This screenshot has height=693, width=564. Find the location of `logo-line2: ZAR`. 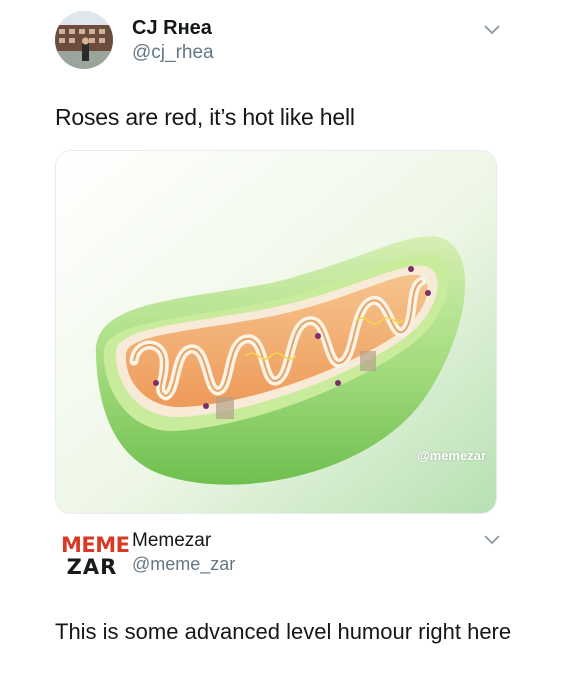

logo-line2: ZAR is located at coordinates (92, 567).